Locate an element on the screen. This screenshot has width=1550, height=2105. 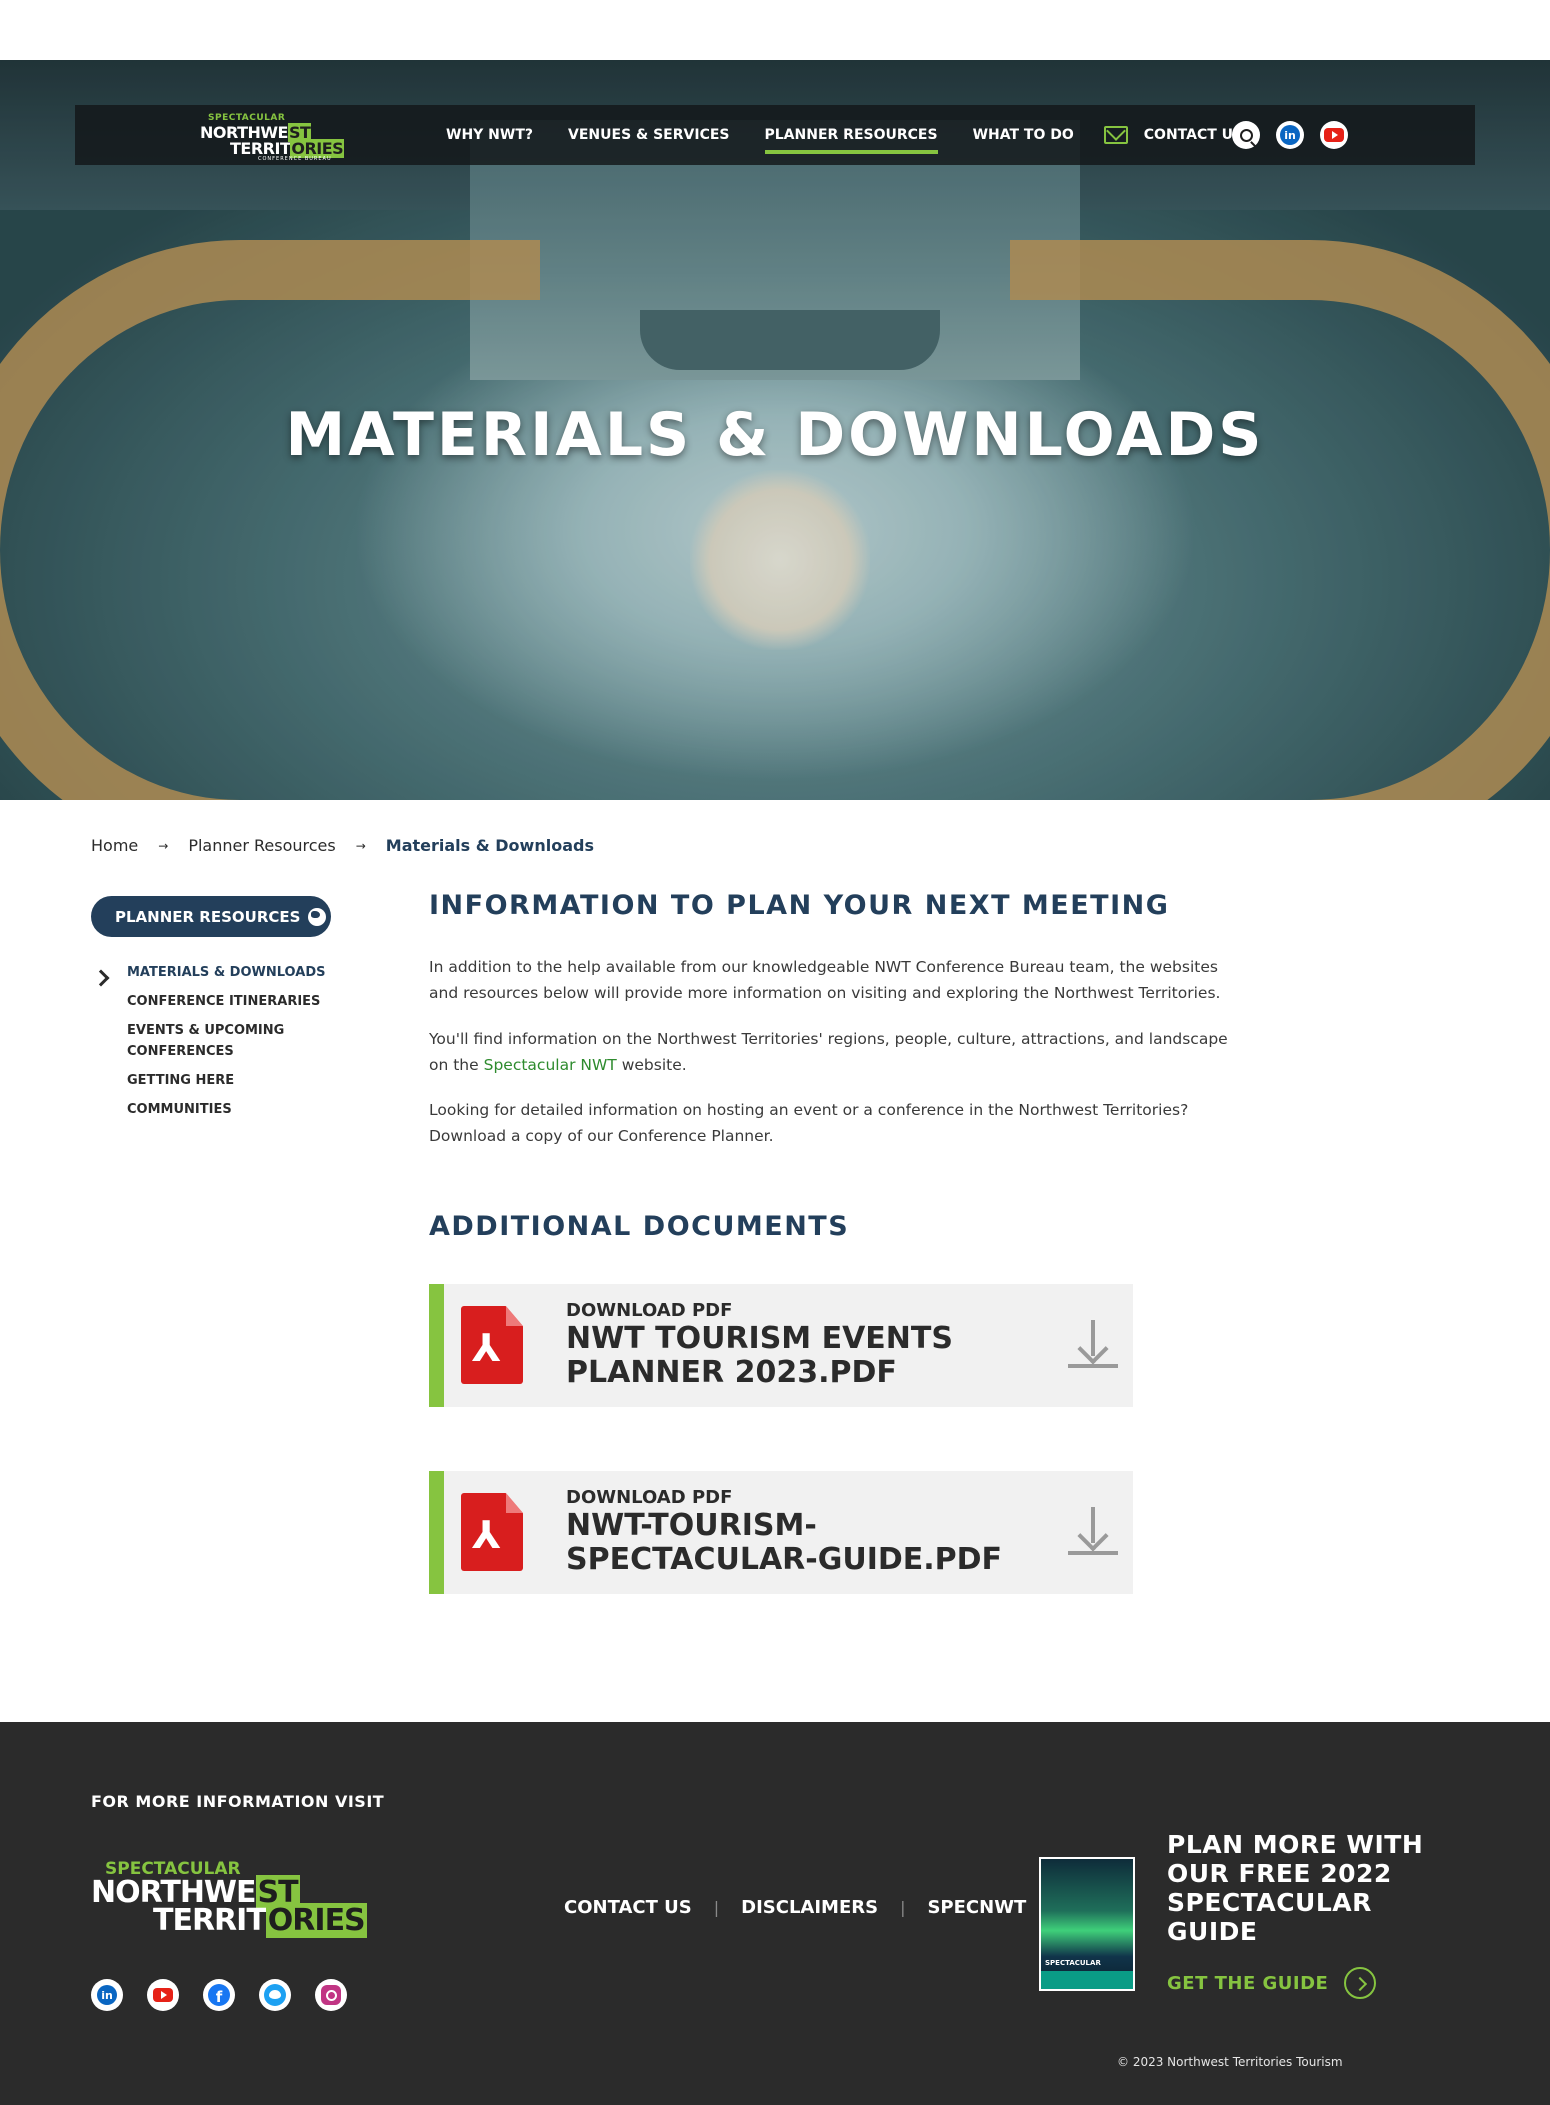
footer-title: FOR MORE INFORMATION VISIT is located at coordinates (238, 1801).